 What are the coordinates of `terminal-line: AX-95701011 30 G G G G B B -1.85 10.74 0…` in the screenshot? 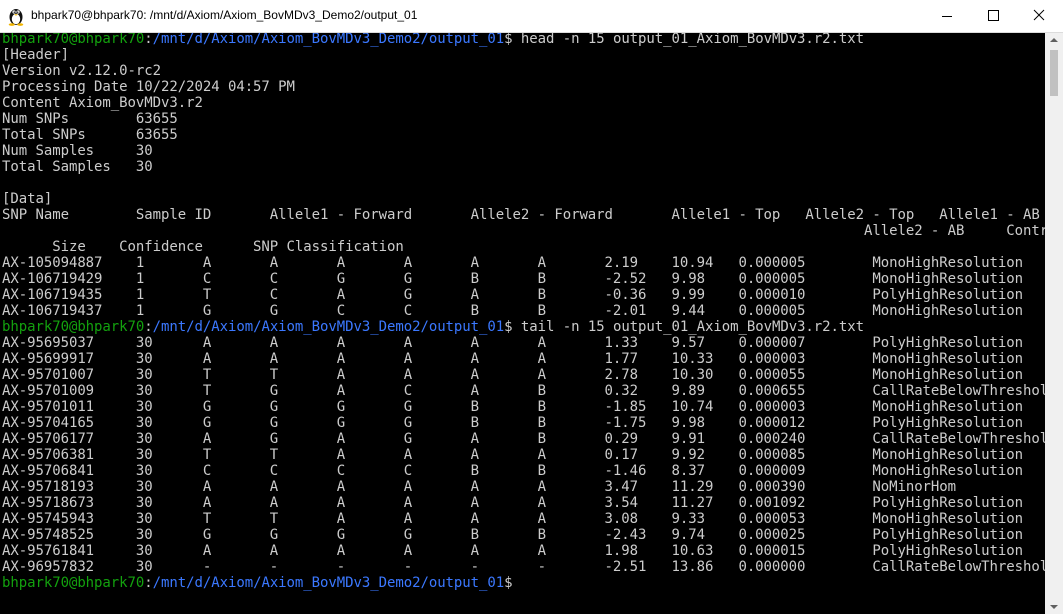 It's located at (523, 407).